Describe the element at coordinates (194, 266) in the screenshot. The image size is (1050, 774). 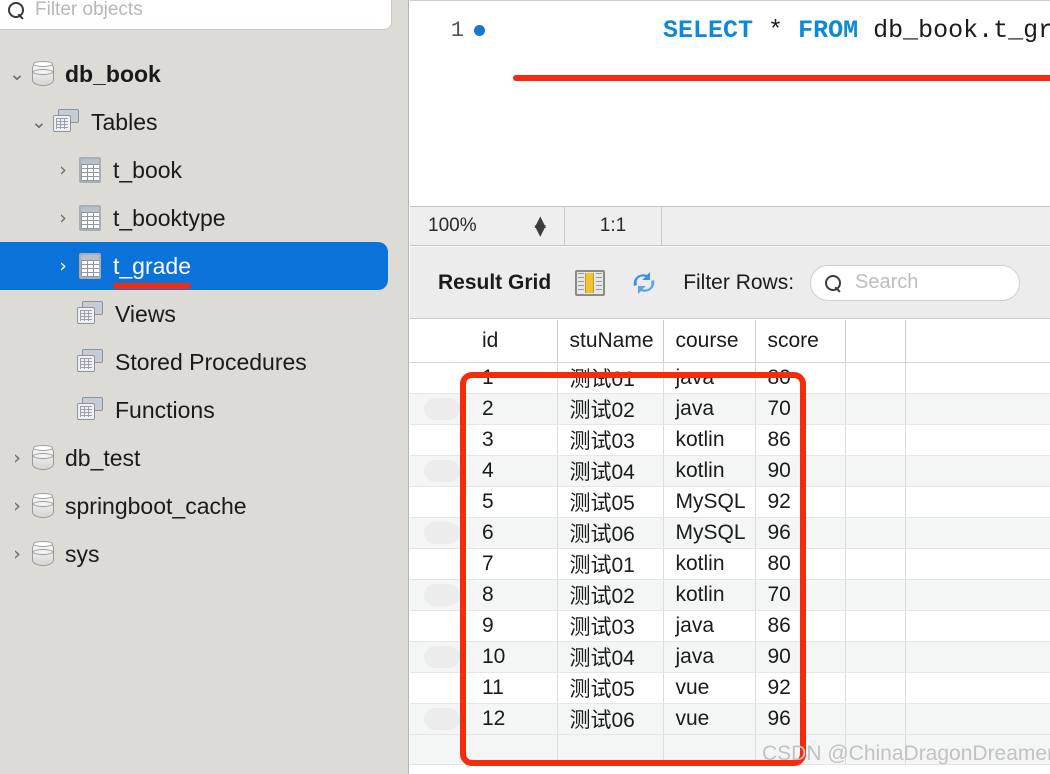
I see `sidebar-item-t-grade: › t_grade` at that location.